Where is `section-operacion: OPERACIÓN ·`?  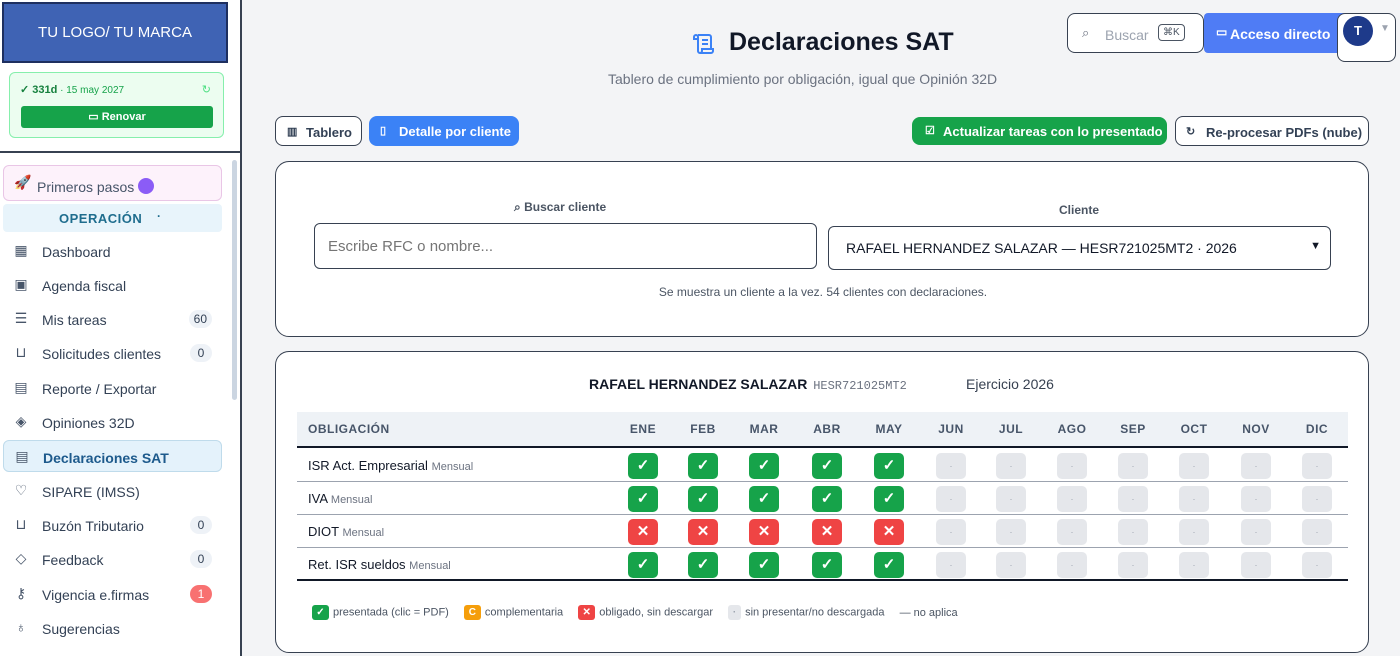 section-operacion: OPERACIÓN · is located at coordinates (112, 218).